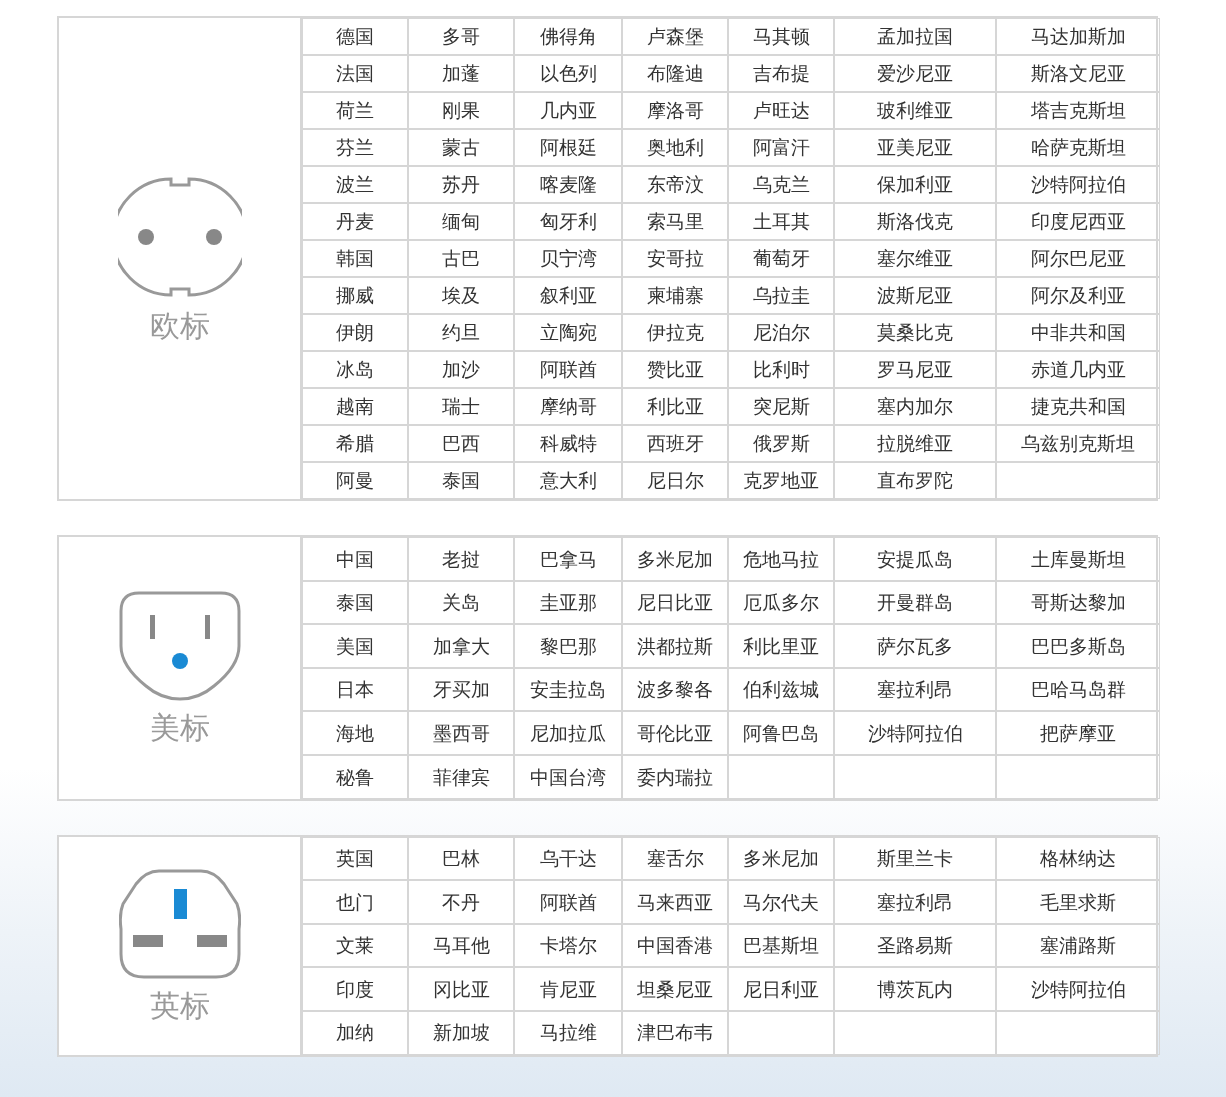 The height and width of the screenshot is (1097, 1226). What do you see at coordinates (461, 73) in the screenshot?
I see `country-cell: 加蓬` at bounding box center [461, 73].